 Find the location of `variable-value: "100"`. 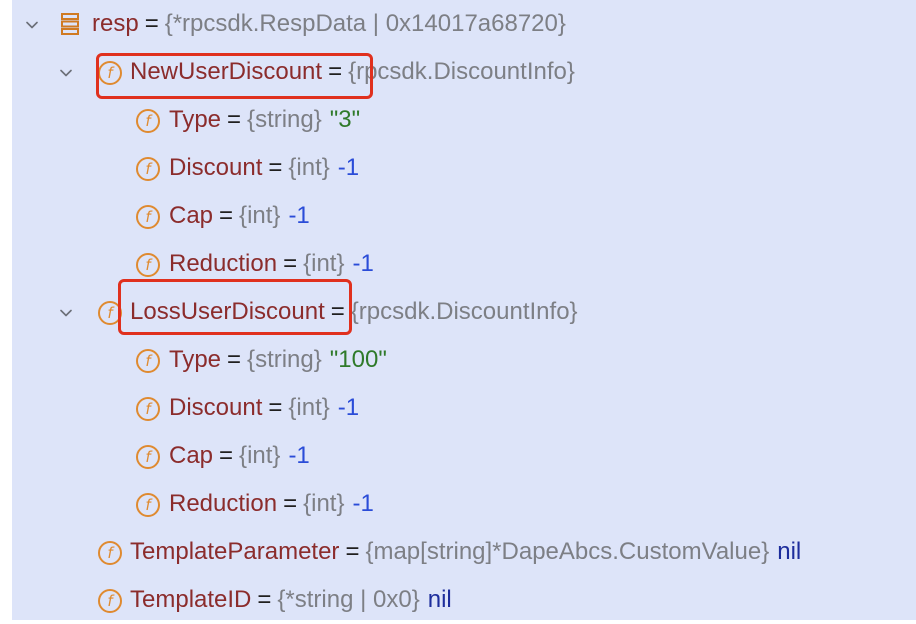

variable-value: "100" is located at coordinates (358, 359).